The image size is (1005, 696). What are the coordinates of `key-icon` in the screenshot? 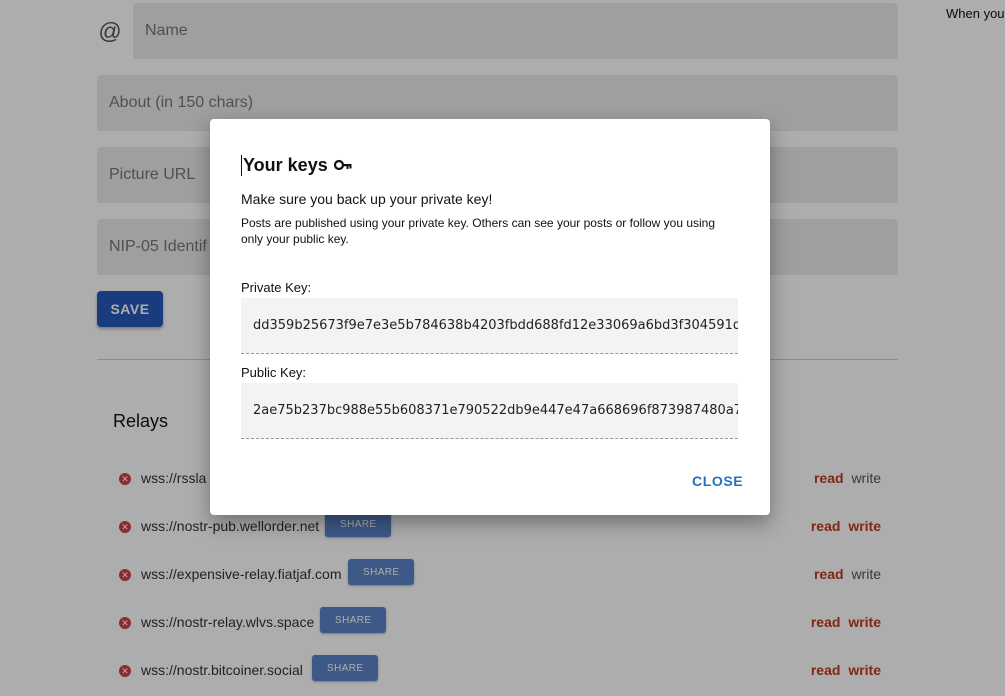 It's located at (342, 165).